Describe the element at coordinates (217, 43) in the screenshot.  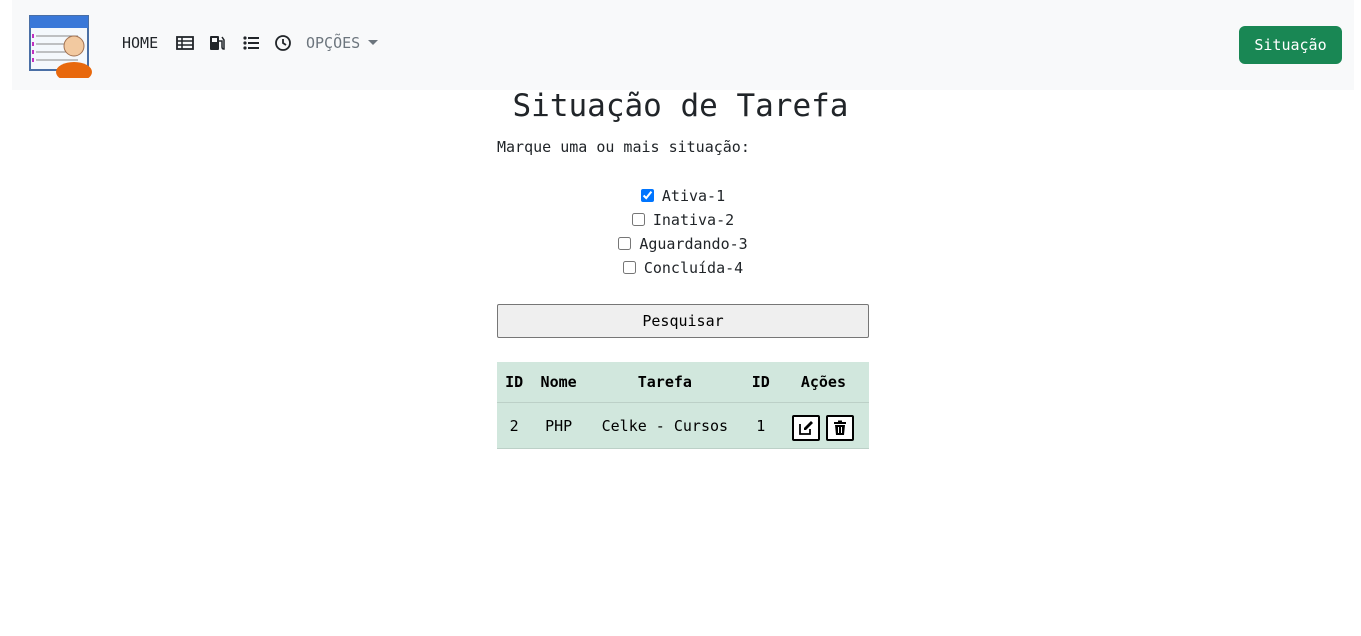
I see `gas-pump-icon` at that location.